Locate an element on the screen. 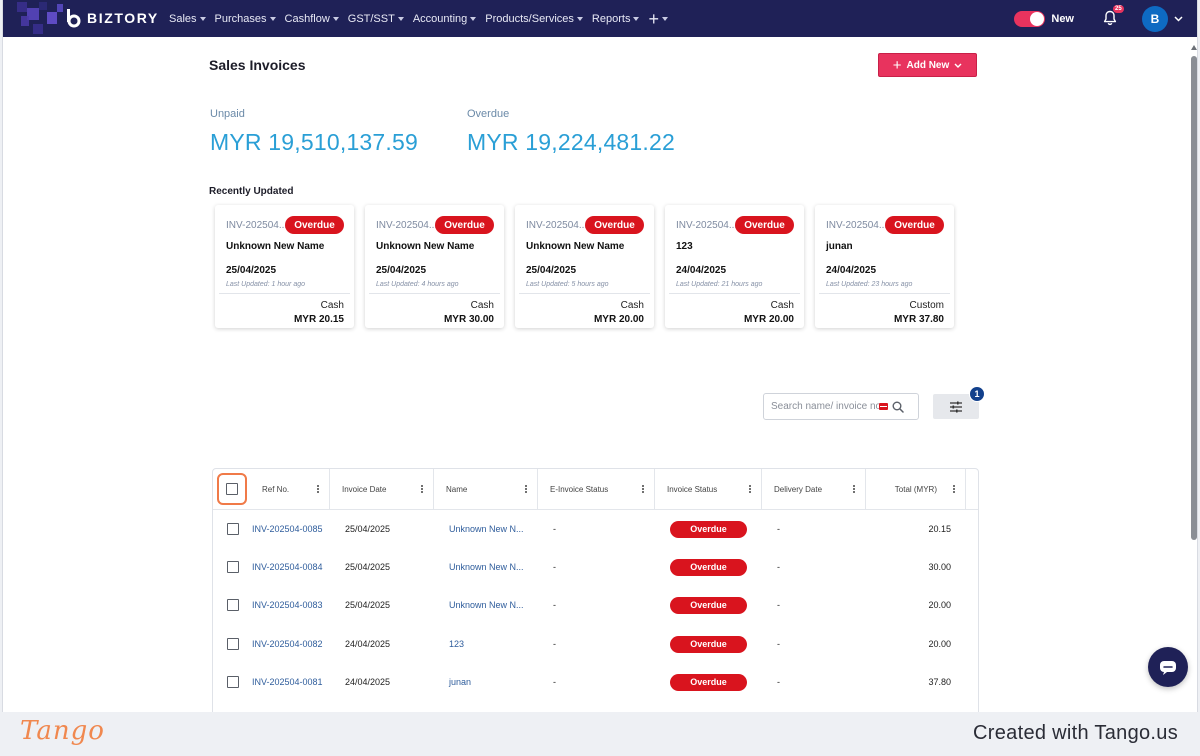 The width and height of the screenshot is (1200, 756). user-avatar: B is located at coordinates (1155, 18).